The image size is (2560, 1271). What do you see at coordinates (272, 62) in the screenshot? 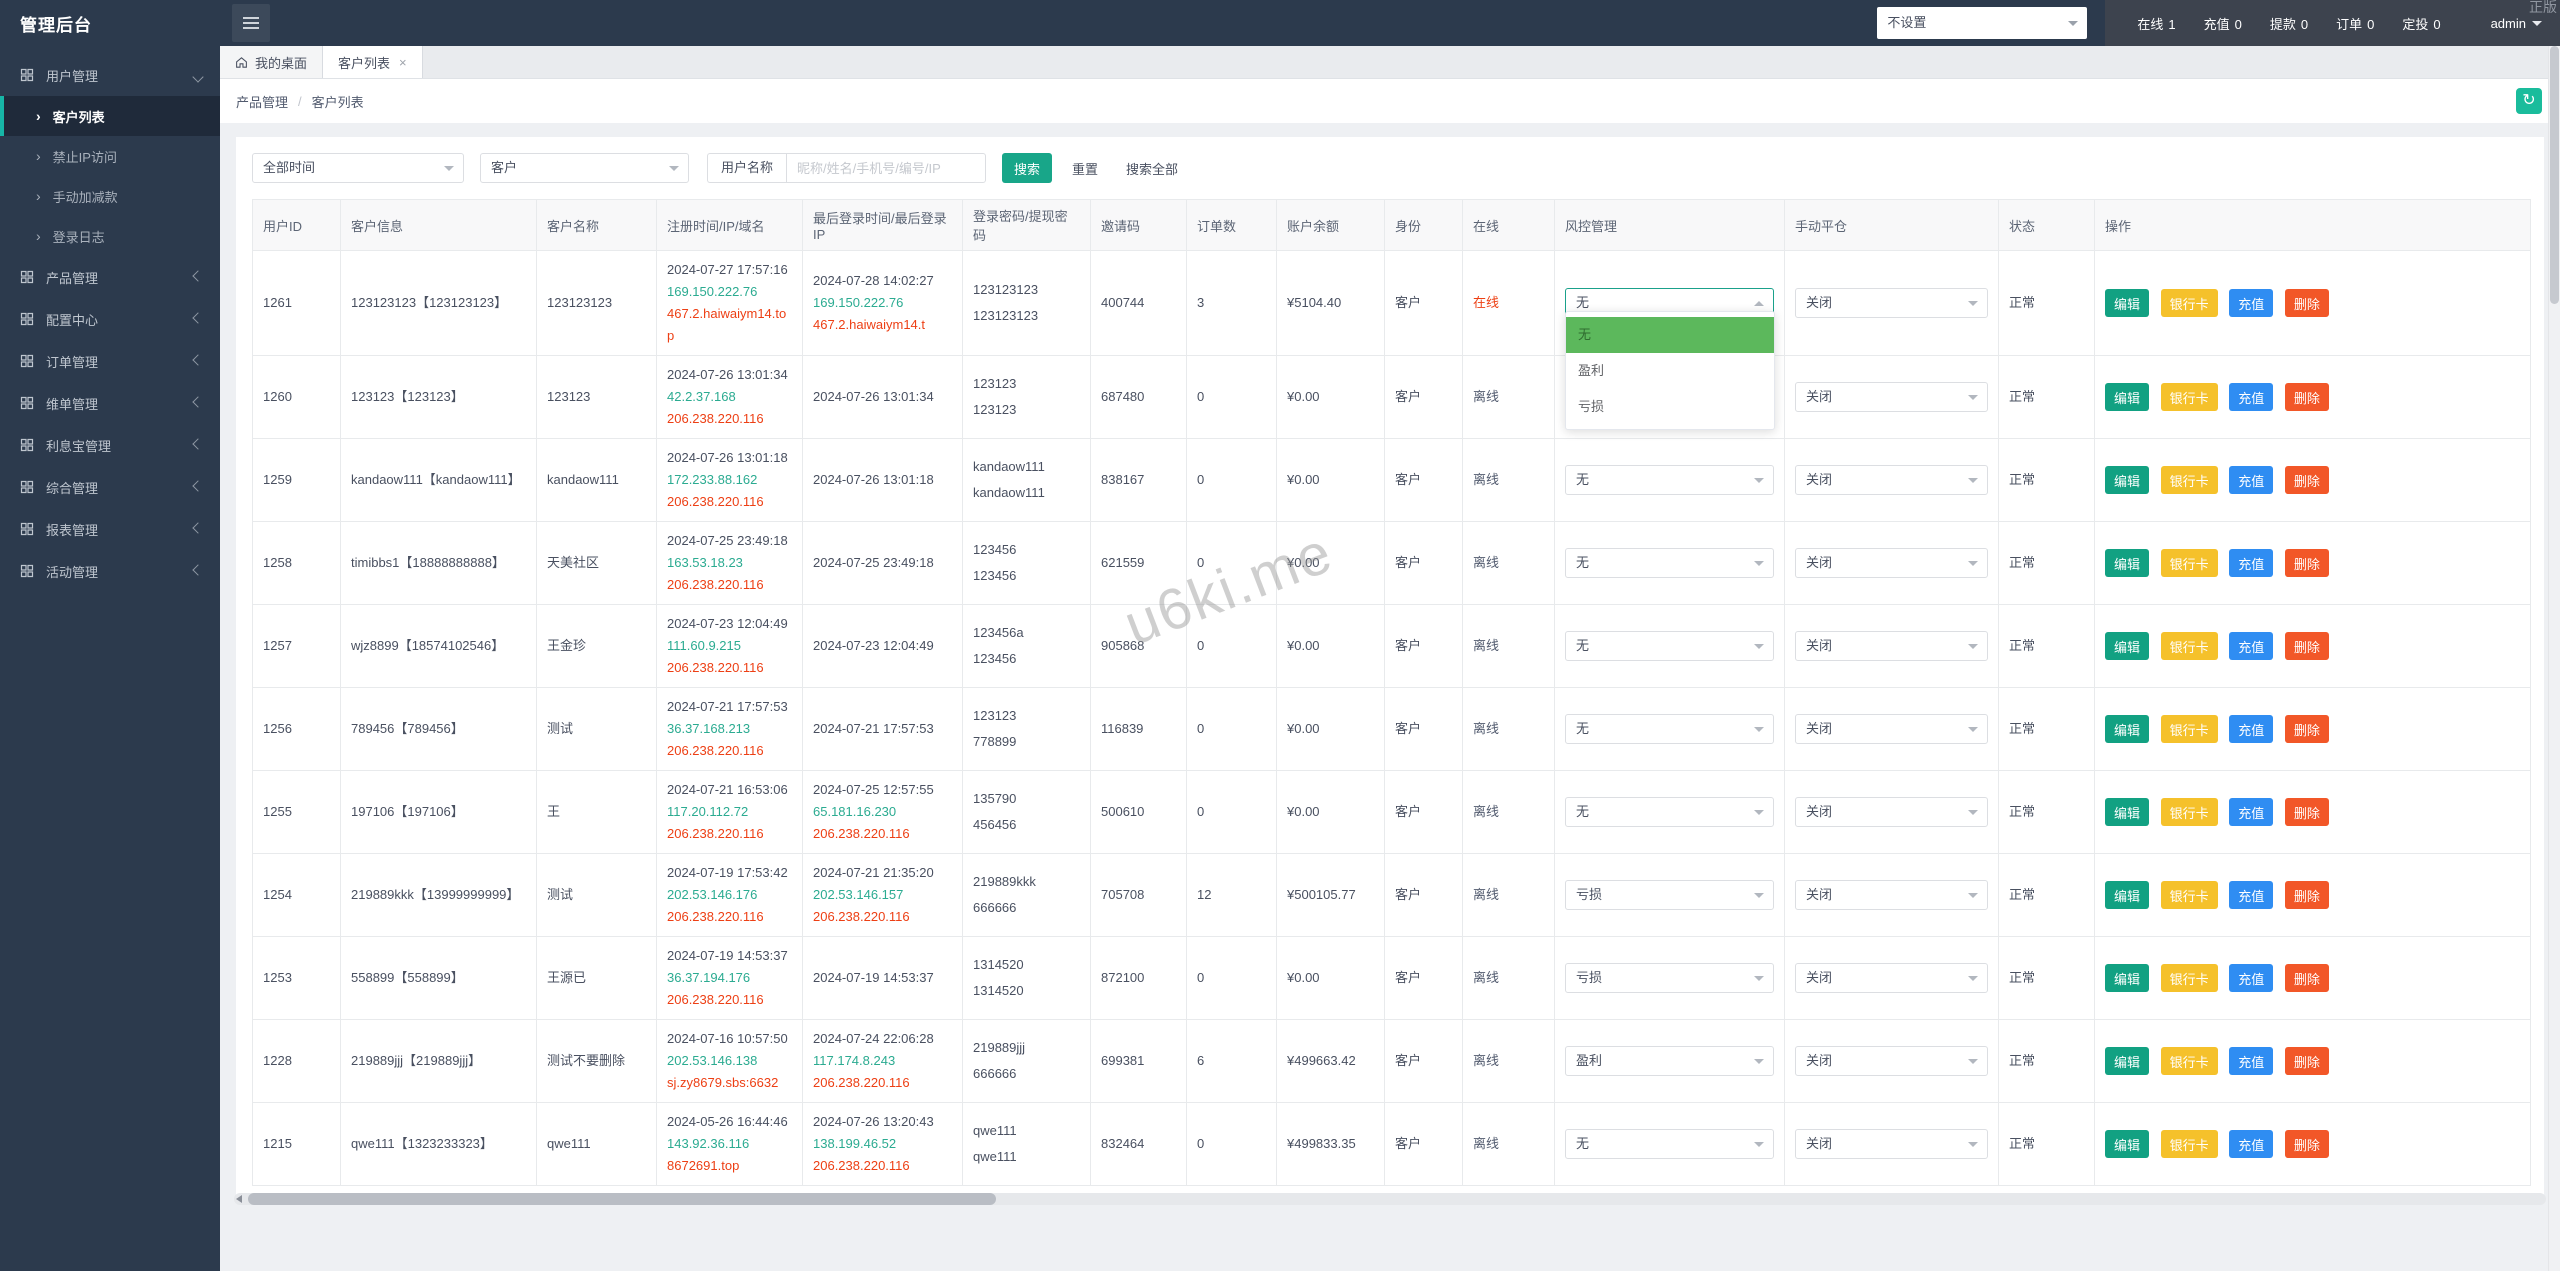
I see `page-tab: 我的桌面 ×` at bounding box center [272, 62].